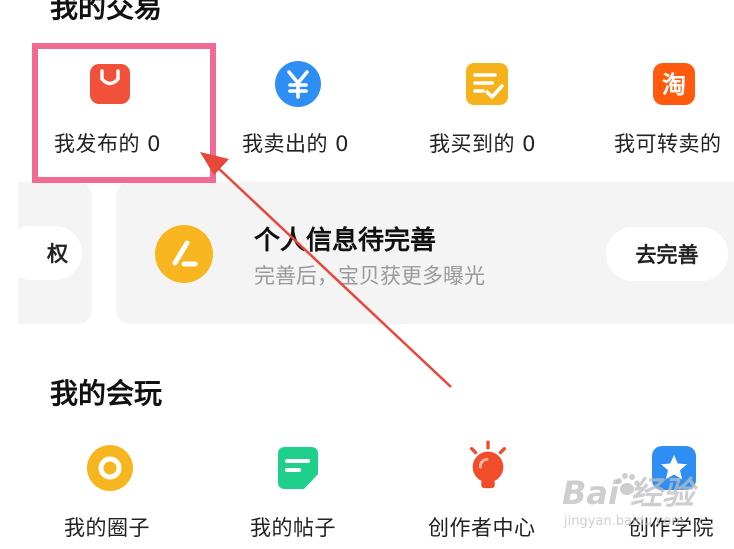 This screenshot has height=549, width=734. I want to click on baidu-jingyan-watermark: Bai 经验 jingyan.baidu.com, so click(645, 504).